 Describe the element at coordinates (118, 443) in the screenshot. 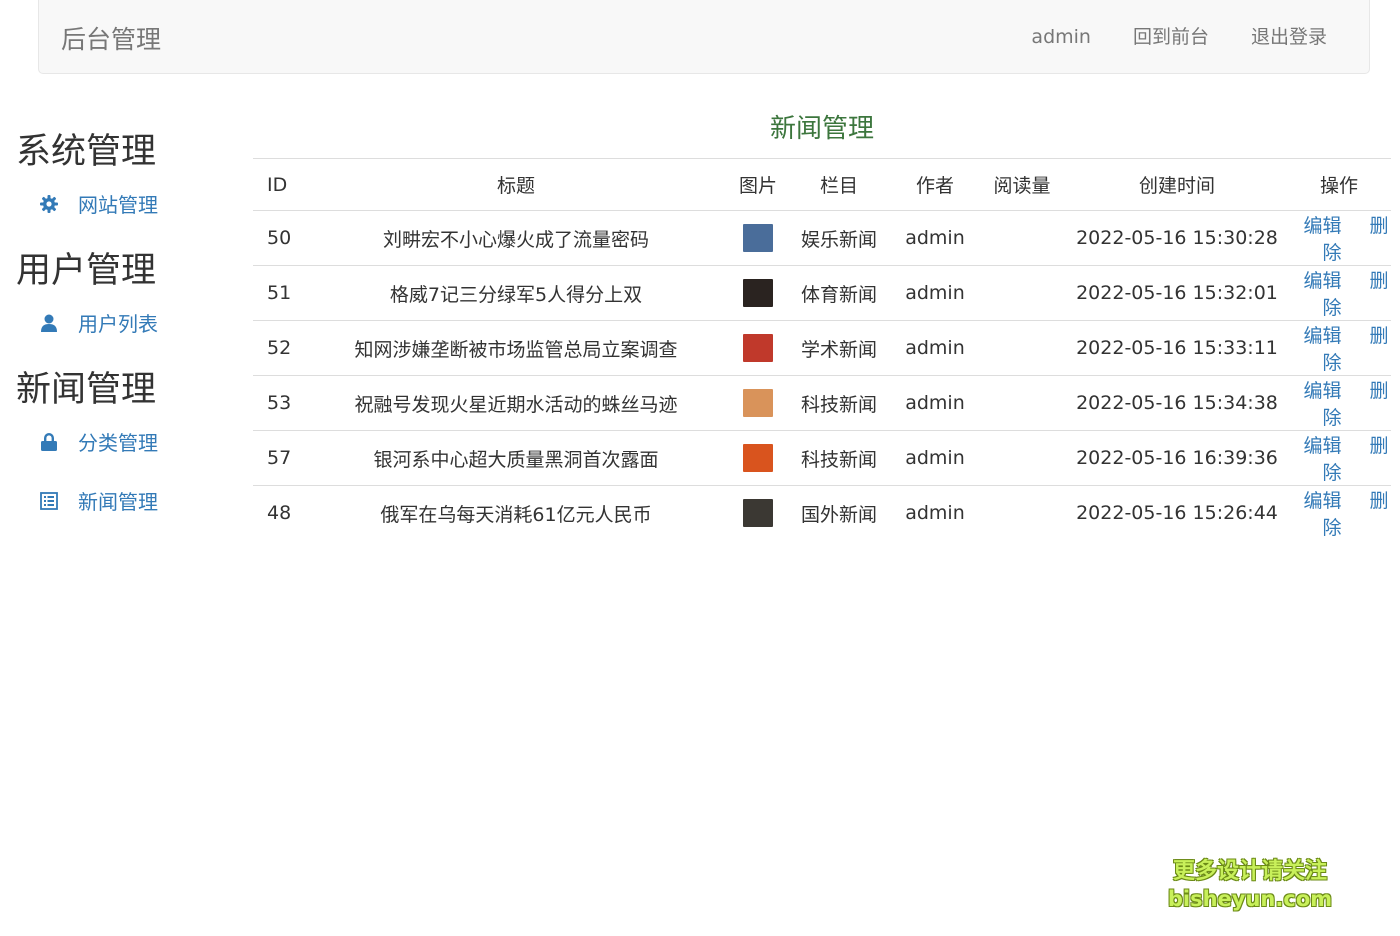

I see `sidebar-item-label: 分类管理` at that location.